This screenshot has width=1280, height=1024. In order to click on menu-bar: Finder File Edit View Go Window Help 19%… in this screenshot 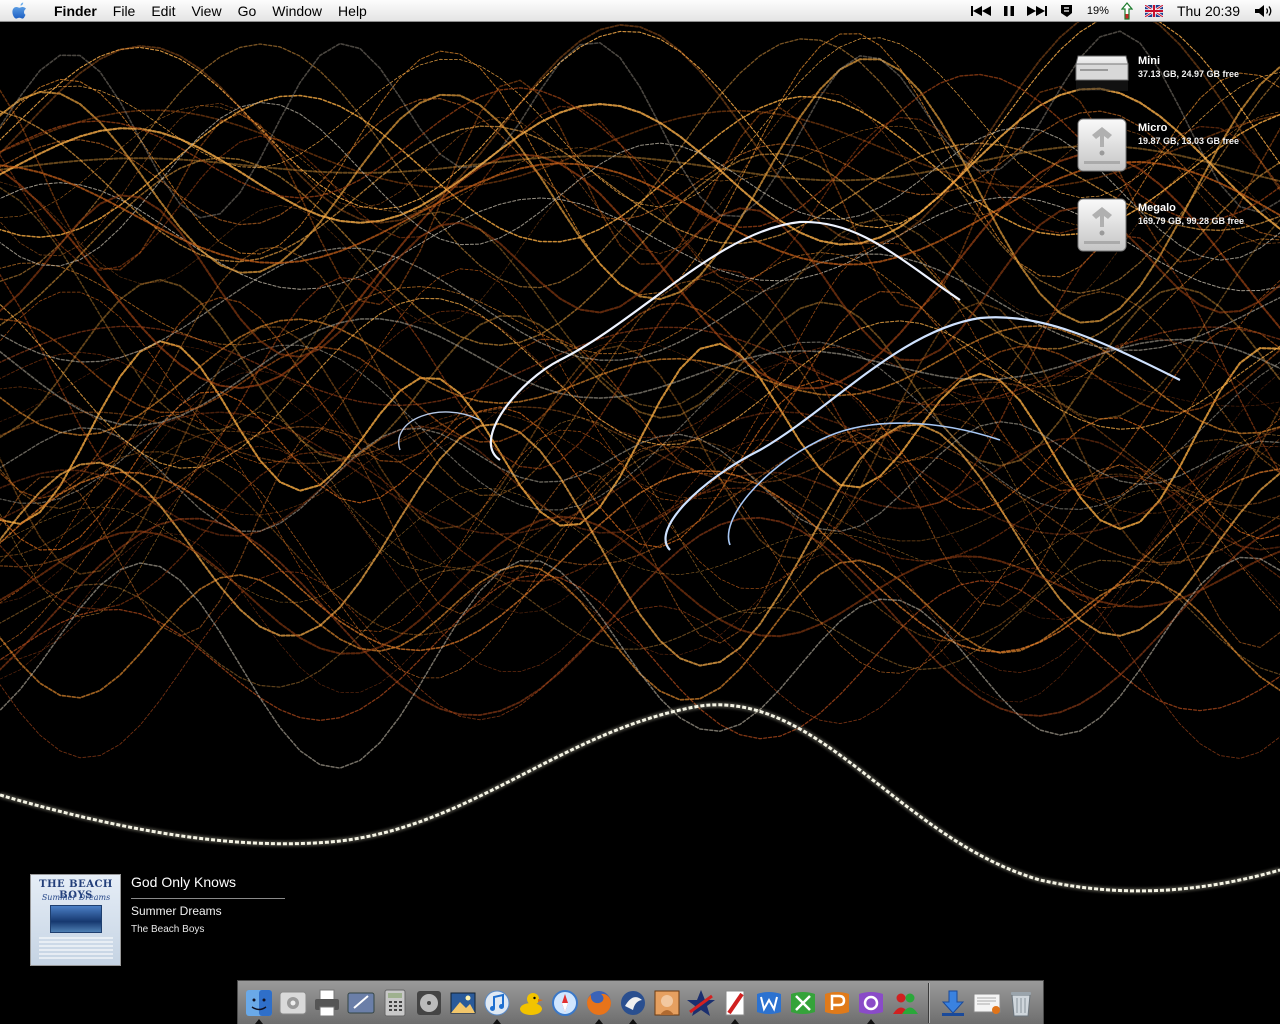, I will do `click(640, 11)`.